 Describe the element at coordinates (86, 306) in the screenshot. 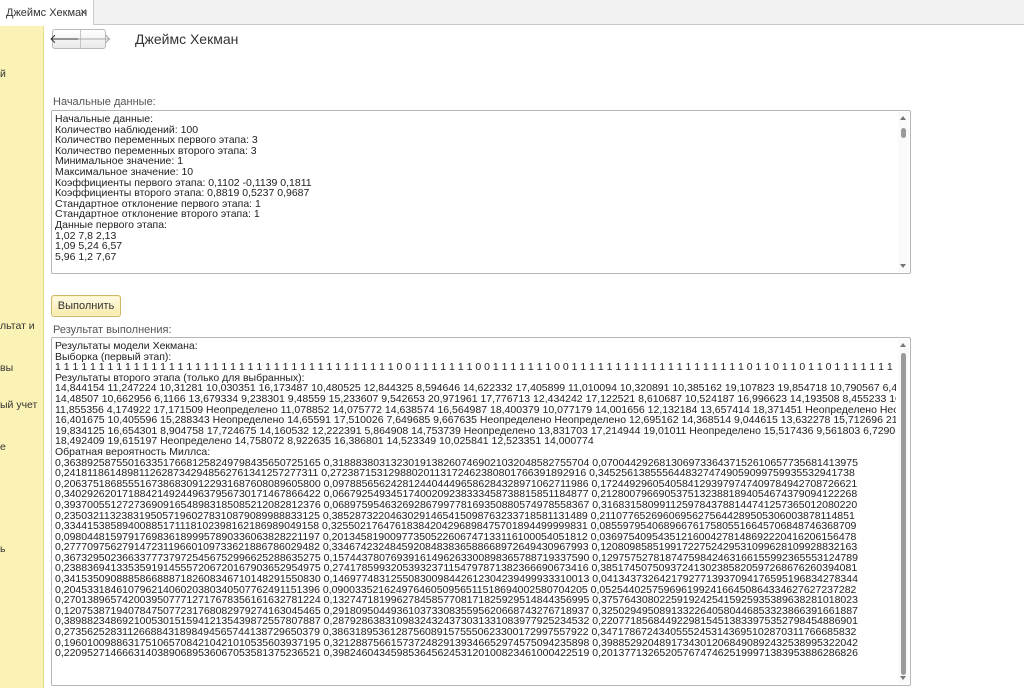

I see `run-button: Выполнить` at that location.